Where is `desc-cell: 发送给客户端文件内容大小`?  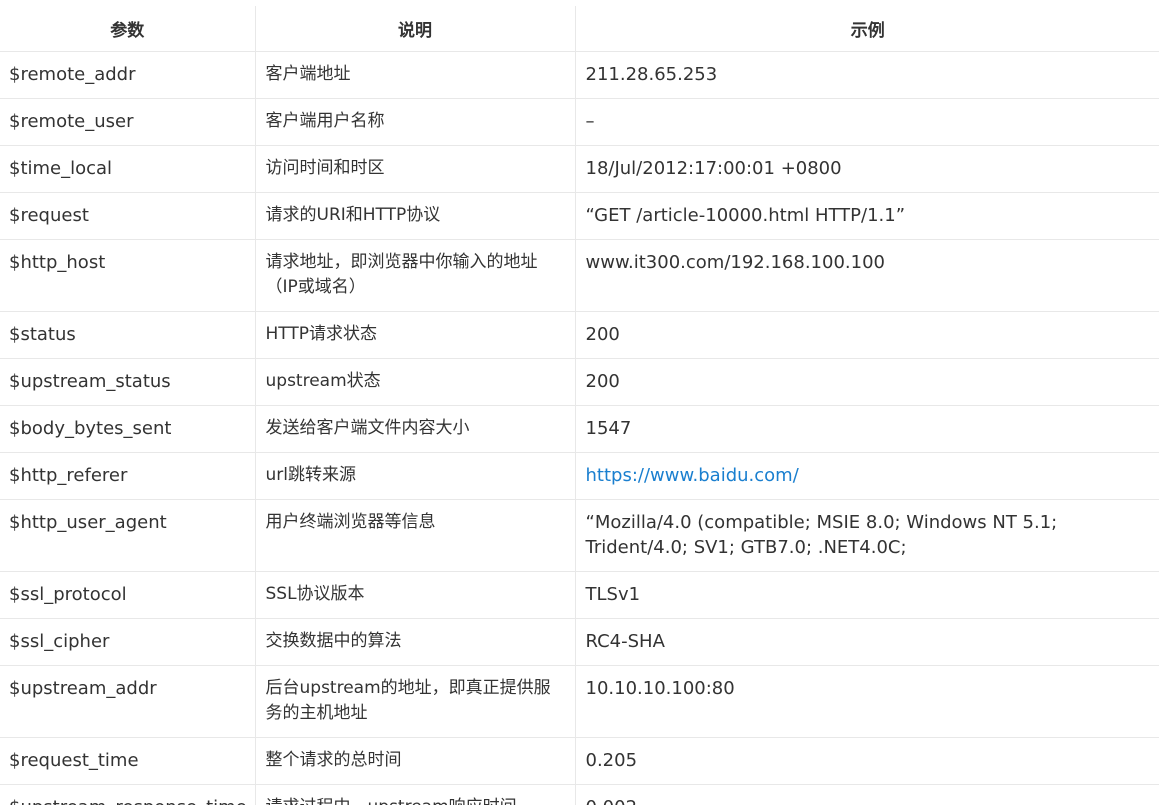
desc-cell: 发送给客户端文件内容大小 is located at coordinates (415, 429).